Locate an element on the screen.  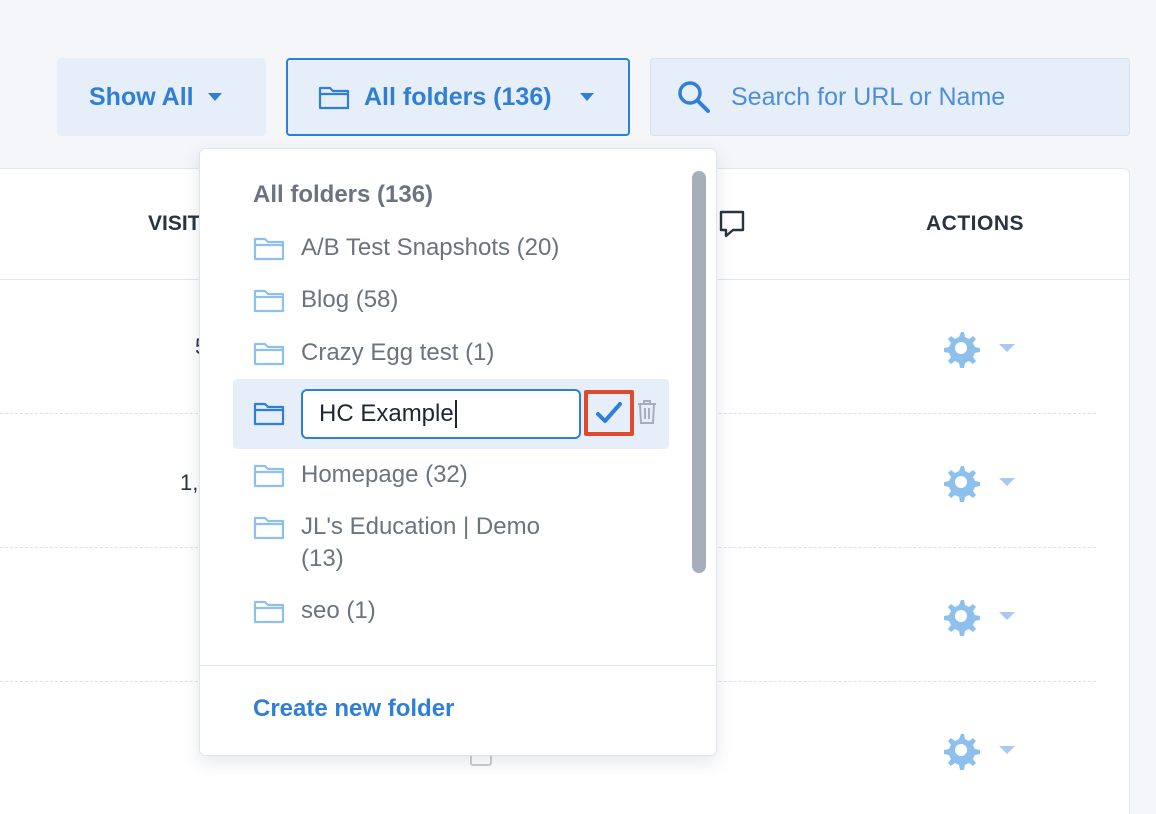
show-all-filter-button: Show All is located at coordinates (161, 97).